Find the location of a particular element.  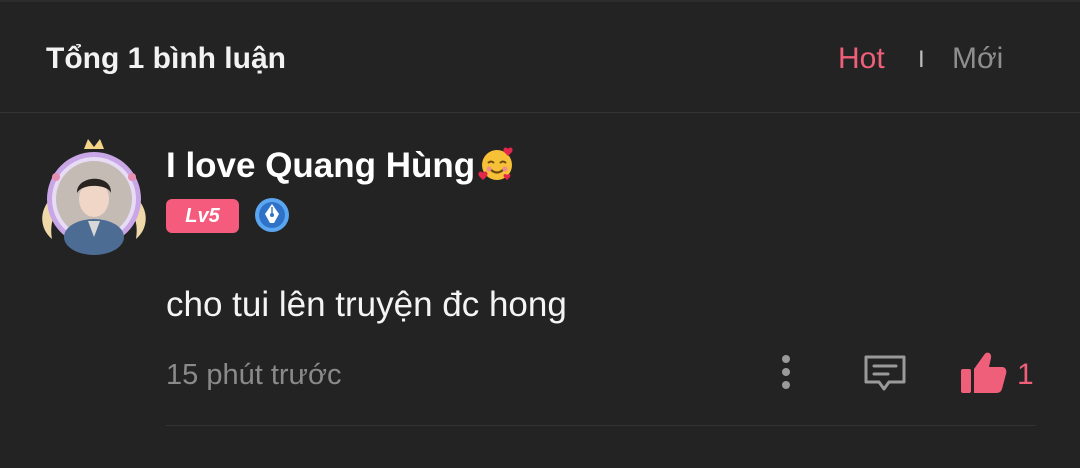

like-count: 1 is located at coordinates (1025, 374).